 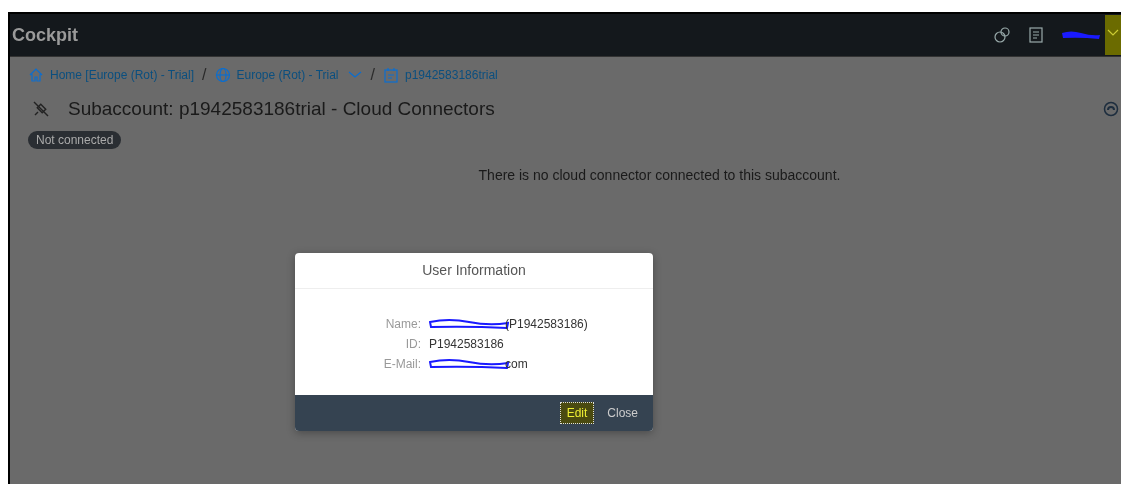 What do you see at coordinates (1036, 35) in the screenshot?
I see `notes-icon` at bounding box center [1036, 35].